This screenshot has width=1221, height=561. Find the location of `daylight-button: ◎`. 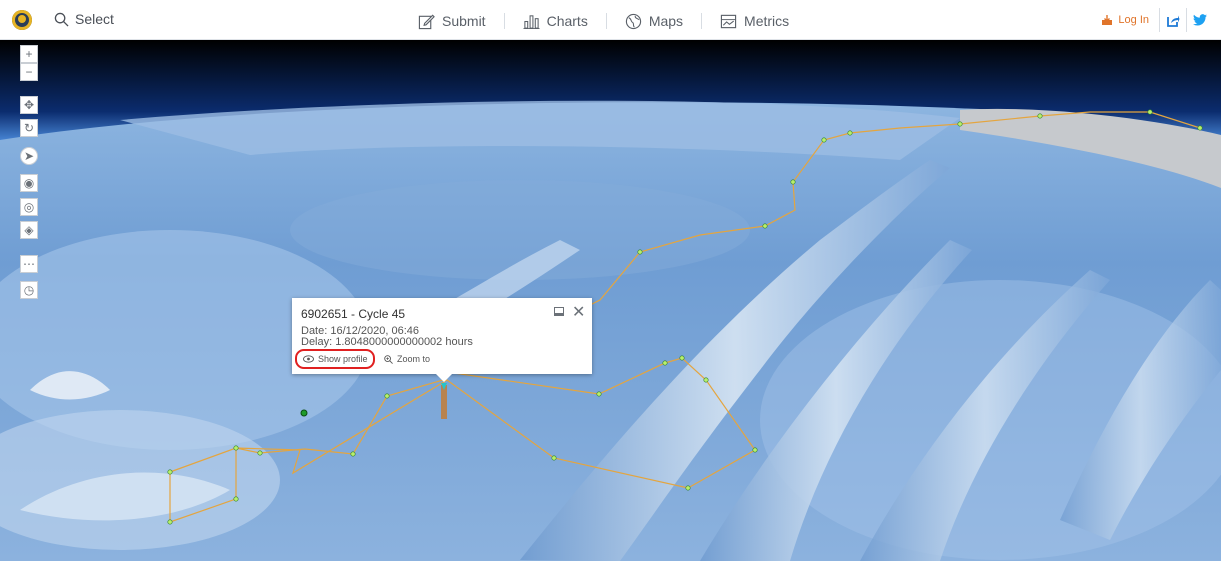

daylight-button: ◎ is located at coordinates (29, 207).